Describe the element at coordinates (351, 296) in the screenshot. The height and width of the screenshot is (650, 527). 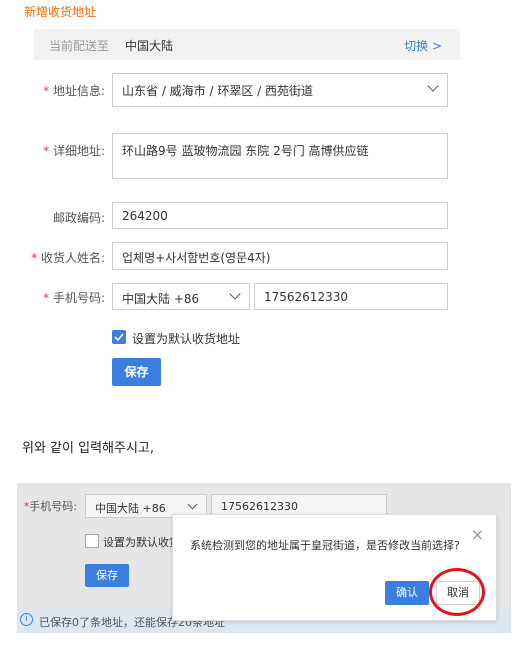
I see `phone-number-input: 17562612330` at that location.